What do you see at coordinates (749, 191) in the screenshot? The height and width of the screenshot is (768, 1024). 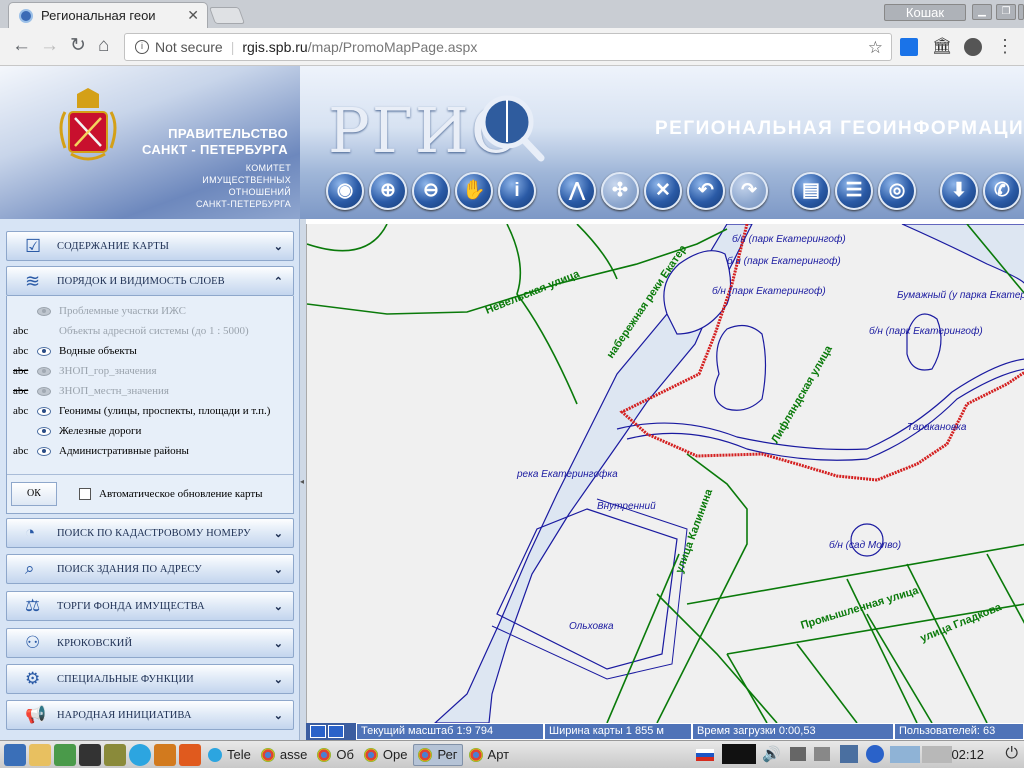 I see `redo-button: ↷` at bounding box center [749, 191].